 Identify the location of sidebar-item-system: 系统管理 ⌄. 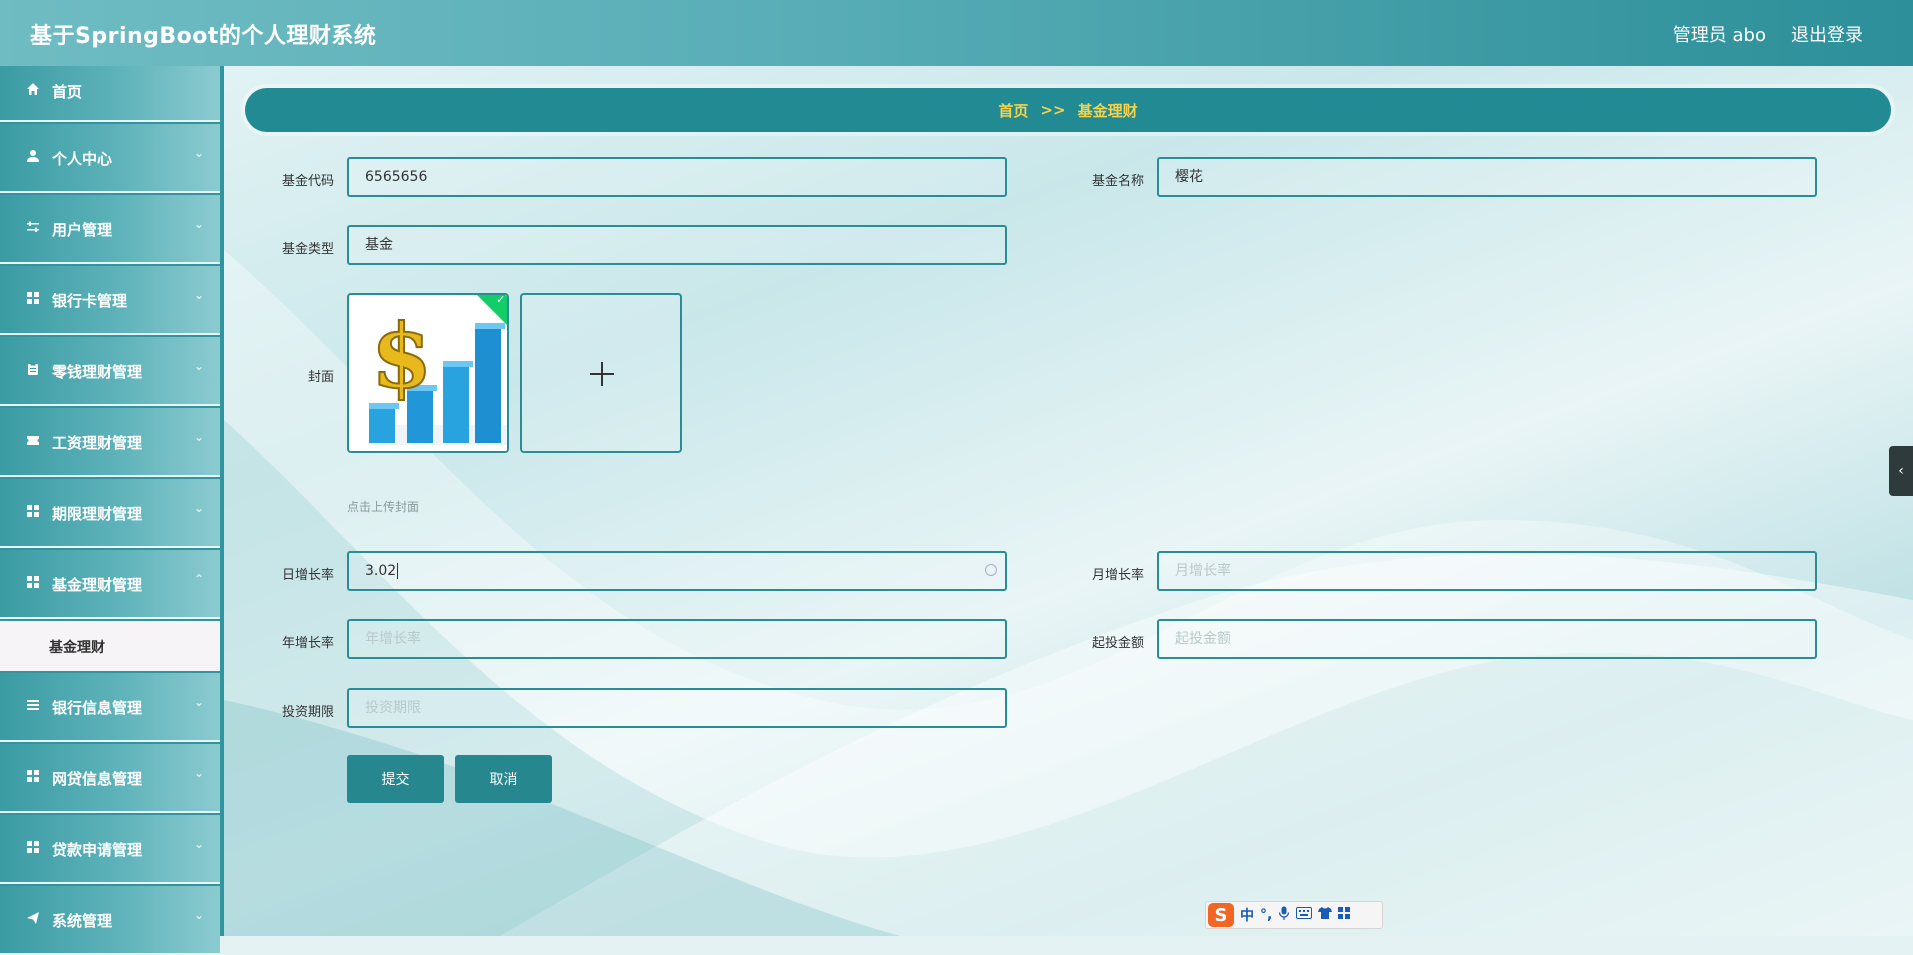
(110, 920).